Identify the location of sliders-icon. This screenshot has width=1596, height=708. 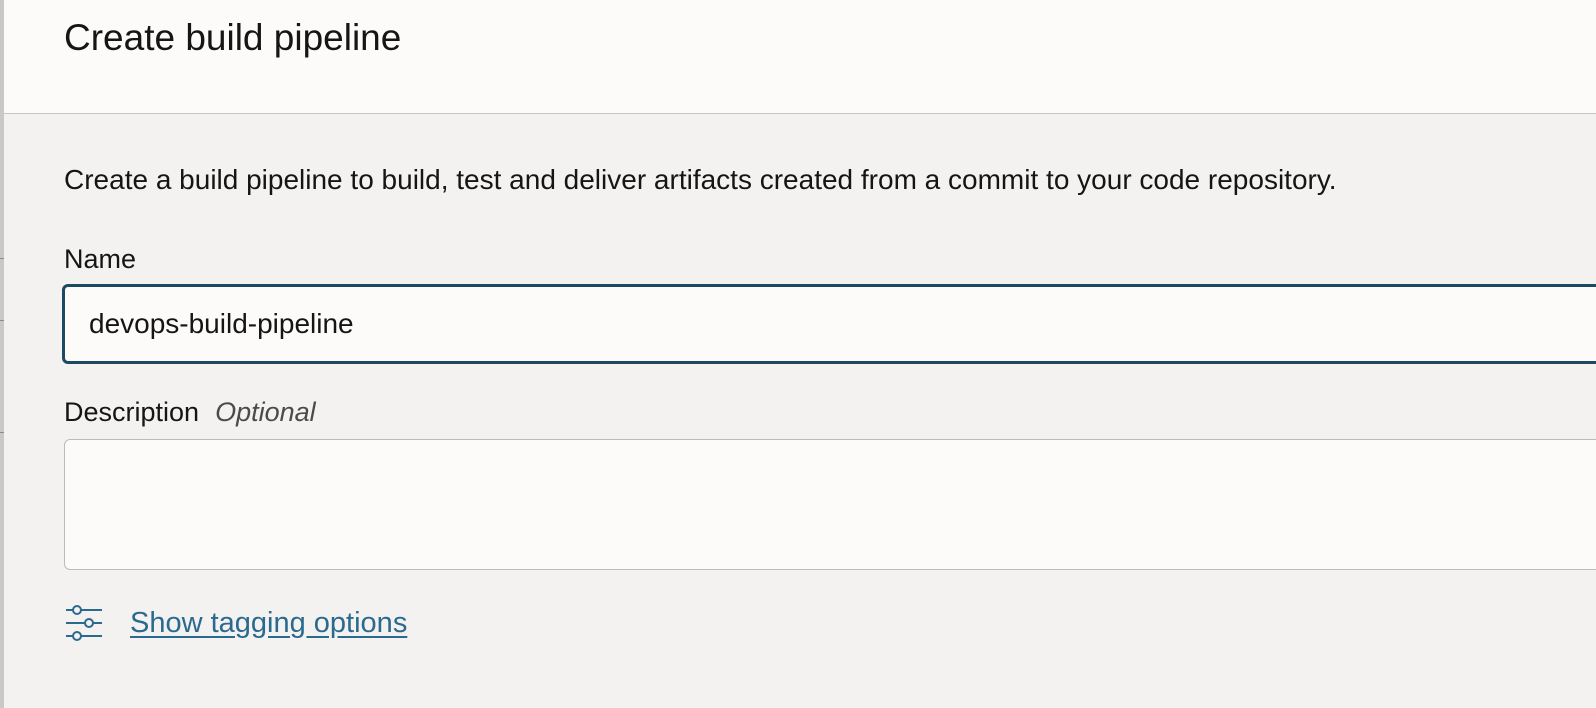
(84, 623).